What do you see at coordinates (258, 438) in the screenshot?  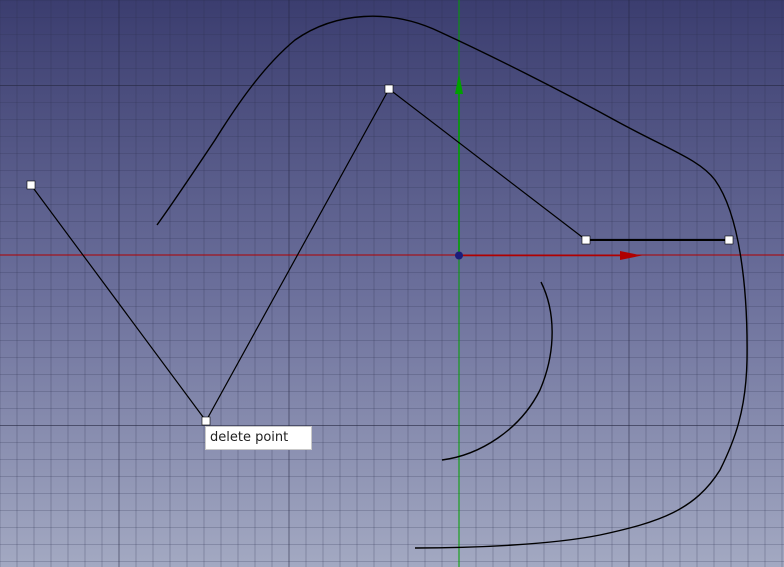 I see `delete-point-tooltip: delete point` at bounding box center [258, 438].